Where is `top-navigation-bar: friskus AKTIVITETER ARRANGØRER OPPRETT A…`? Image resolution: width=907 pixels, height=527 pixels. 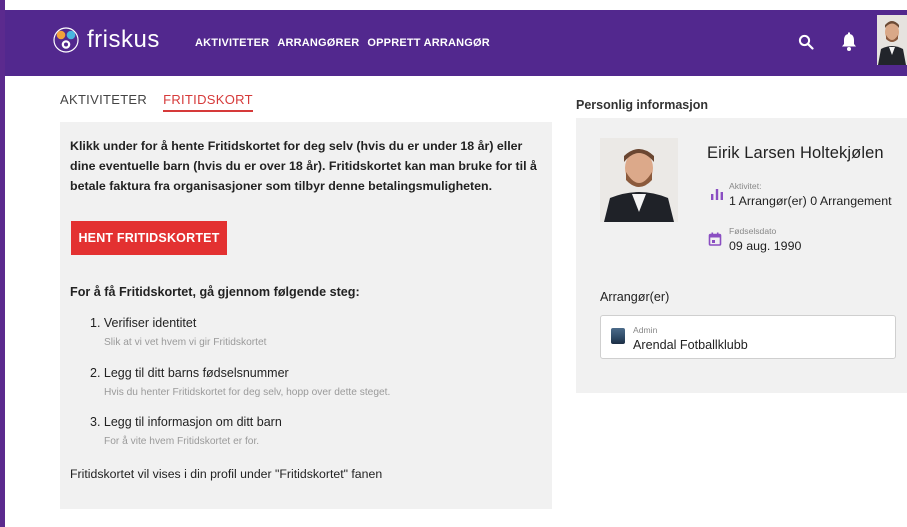 top-navigation-bar: friskus AKTIVITETER ARRANGØRER OPPRETT A… is located at coordinates (456, 43).